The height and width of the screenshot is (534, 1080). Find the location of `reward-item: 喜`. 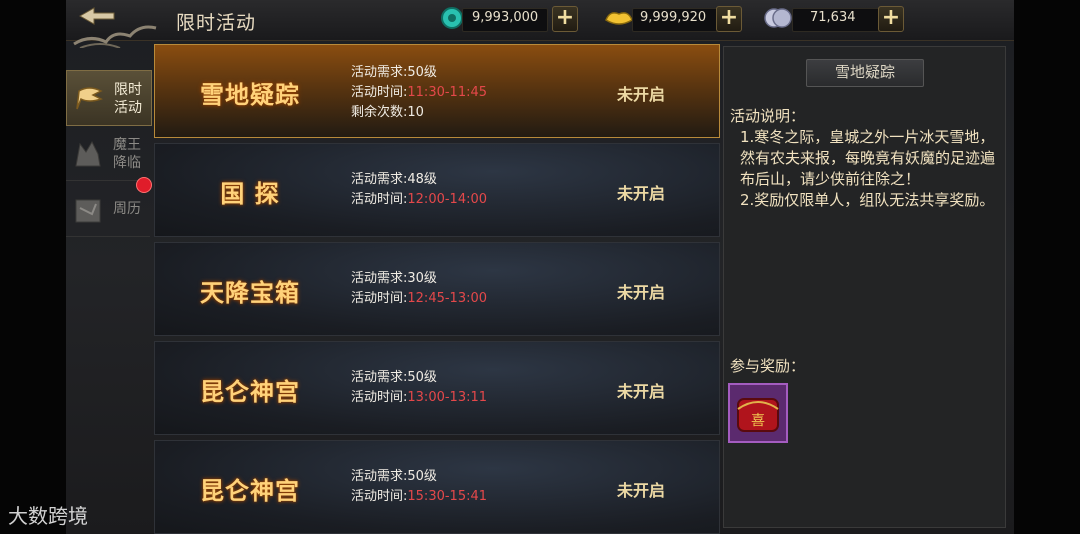

reward-item: 喜 is located at coordinates (758, 413).